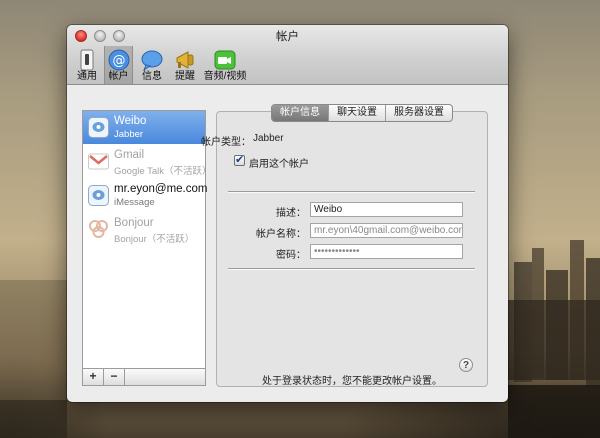 The height and width of the screenshot is (438, 600). Describe the element at coordinates (87, 65) in the screenshot. I see `toolbar-general: 通用` at that location.